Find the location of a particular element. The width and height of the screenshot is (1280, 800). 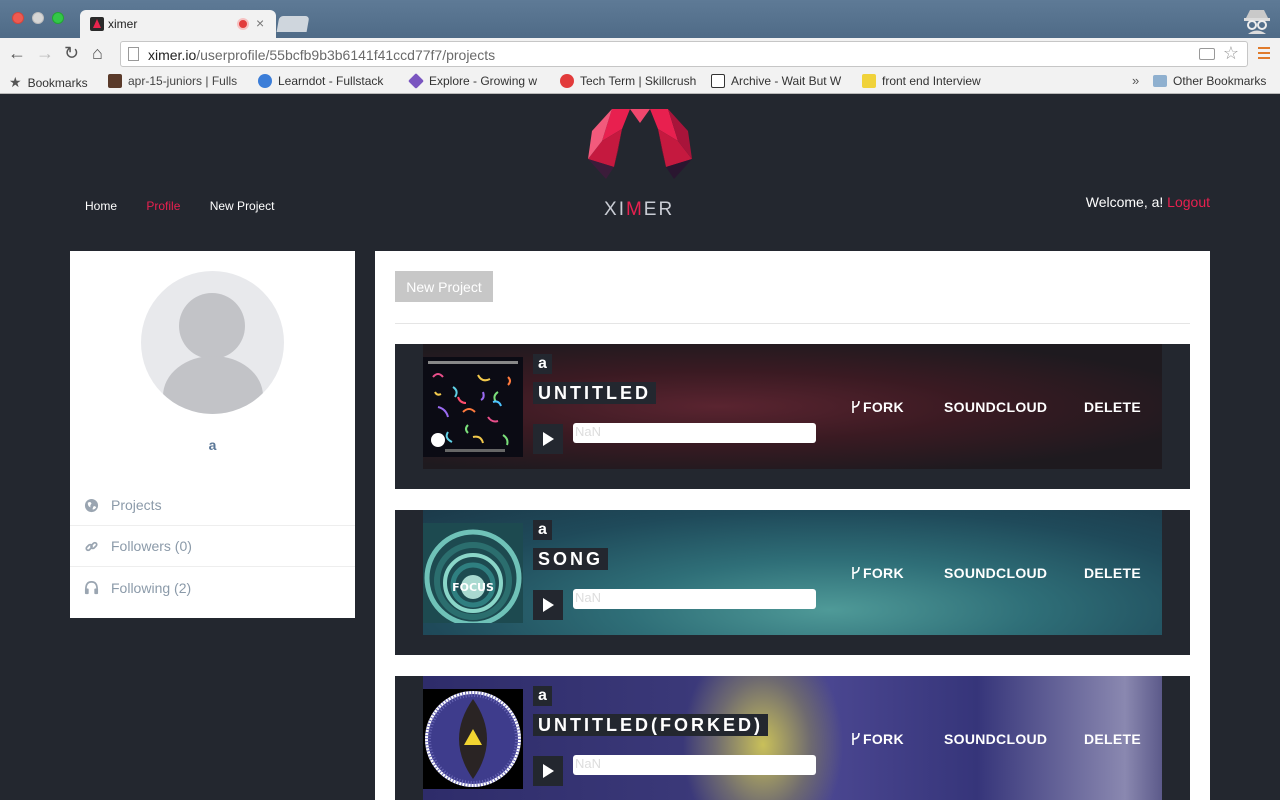

bookmark-label: Archive - Wait But W is located at coordinates (786, 81).